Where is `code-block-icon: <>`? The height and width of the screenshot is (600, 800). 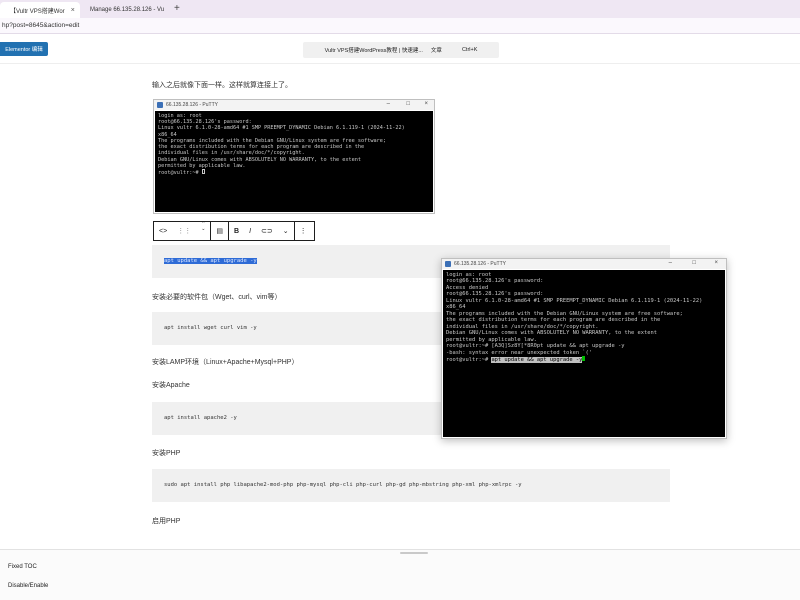
code-block-icon: <> is located at coordinates (163, 231).